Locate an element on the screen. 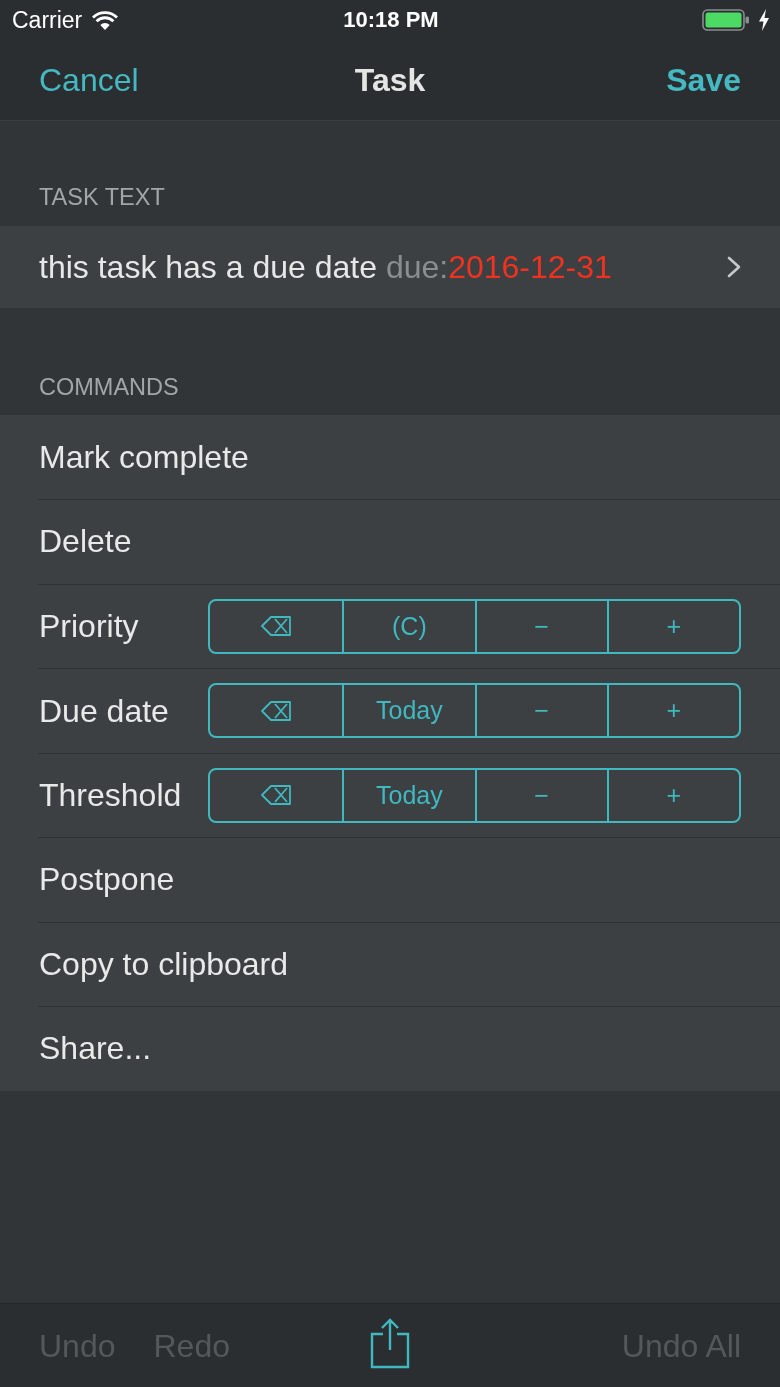 The image size is (780, 1387). time-label: 10:18 PM is located at coordinates (391, 20).